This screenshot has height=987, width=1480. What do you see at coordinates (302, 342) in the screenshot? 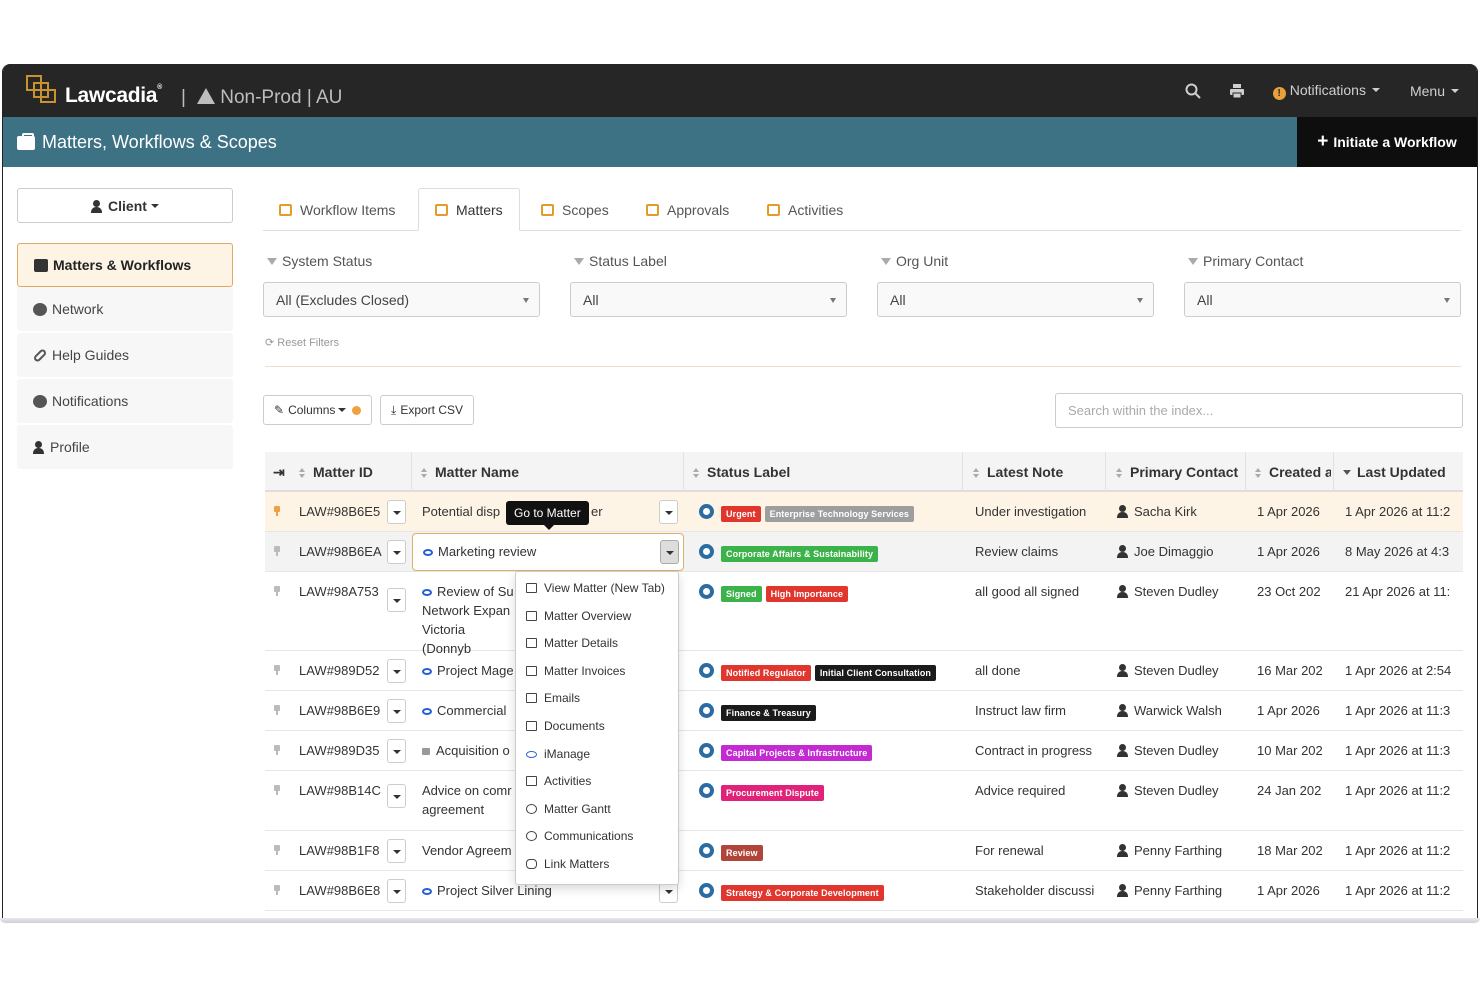
I see `reset-filters-link: ⟳ Reset Filters` at bounding box center [302, 342].